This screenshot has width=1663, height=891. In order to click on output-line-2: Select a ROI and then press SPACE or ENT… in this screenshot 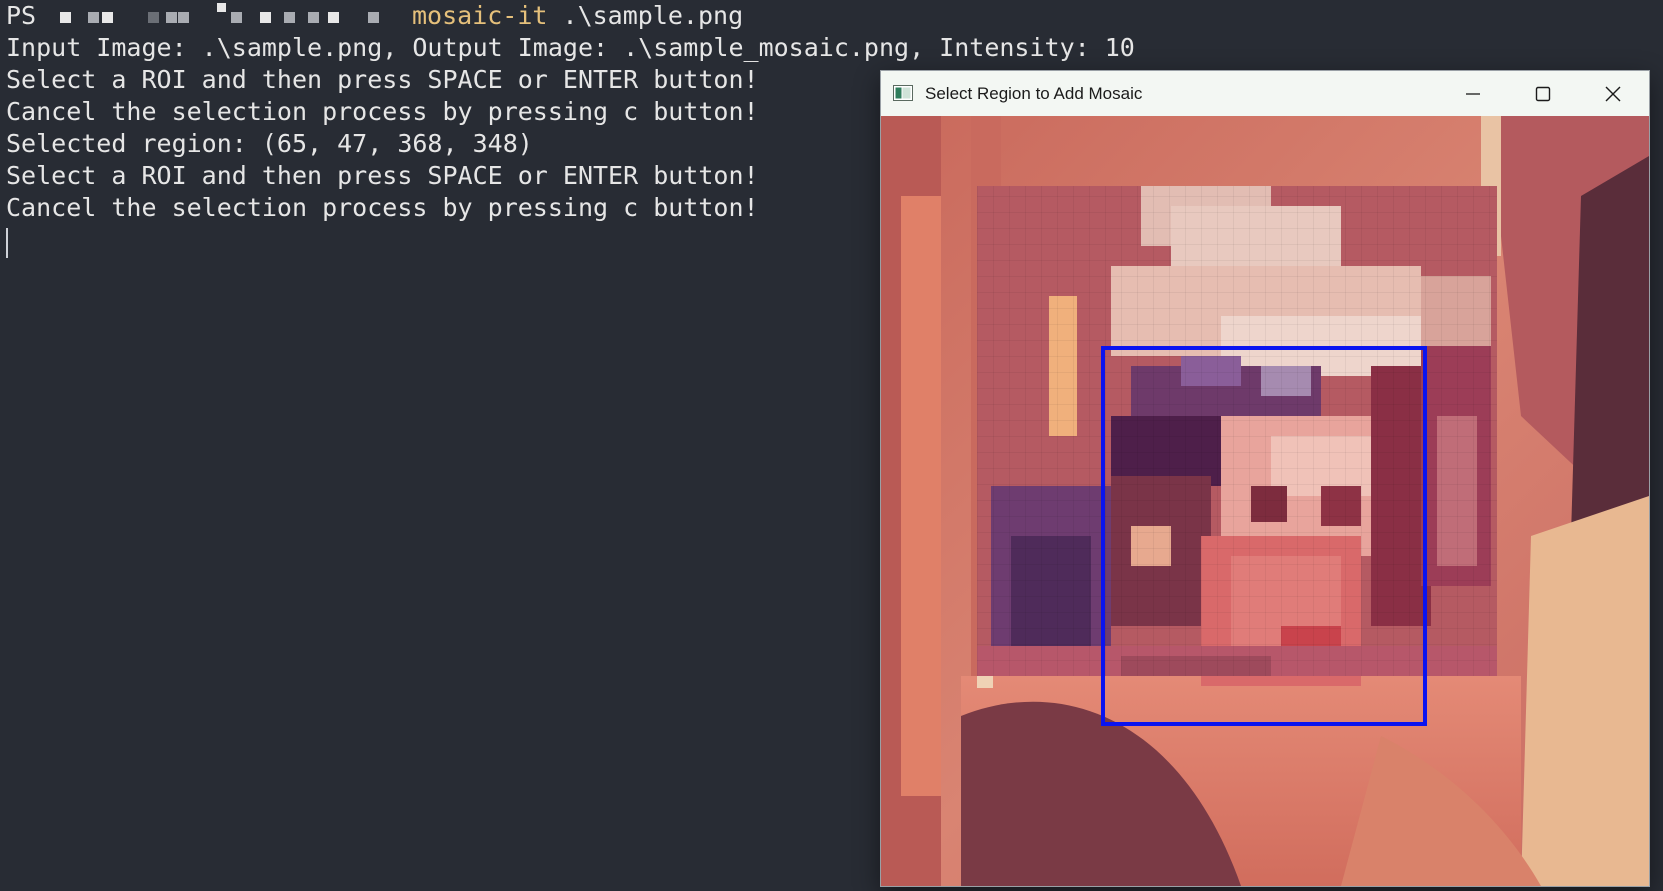, I will do `click(382, 79)`.